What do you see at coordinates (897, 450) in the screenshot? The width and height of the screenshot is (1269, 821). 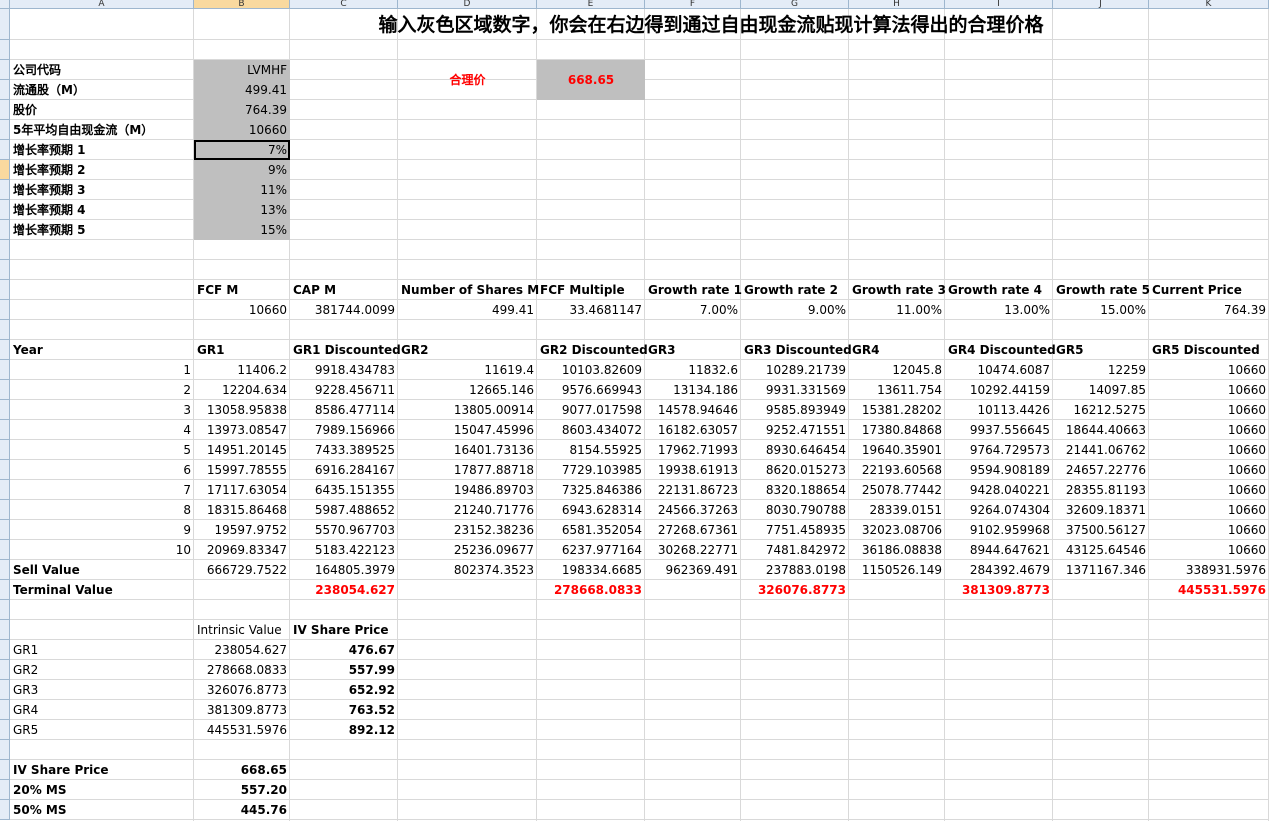 I see `table-cell: 19640.35901` at bounding box center [897, 450].